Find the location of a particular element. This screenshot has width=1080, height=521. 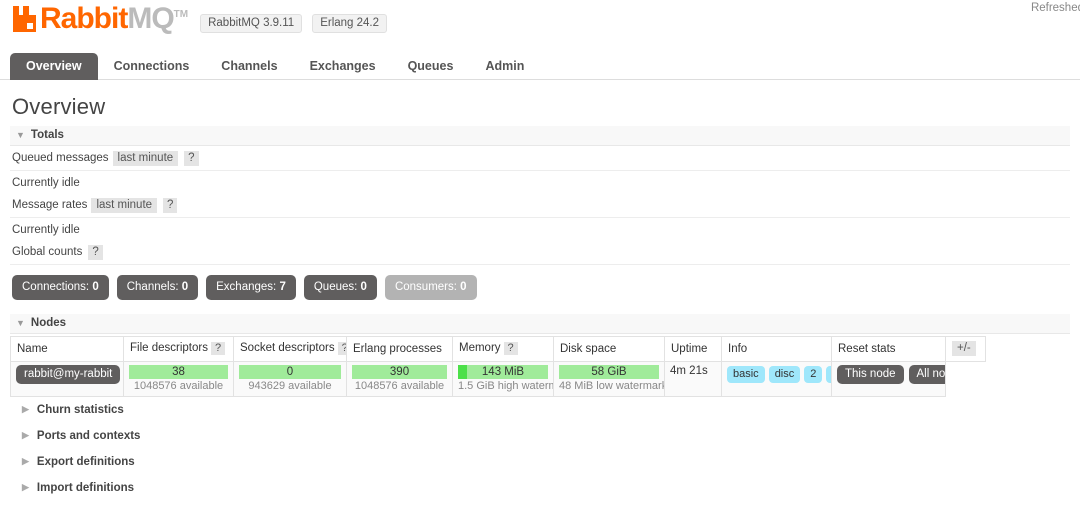

nav-item: Connections is located at coordinates (152, 66).